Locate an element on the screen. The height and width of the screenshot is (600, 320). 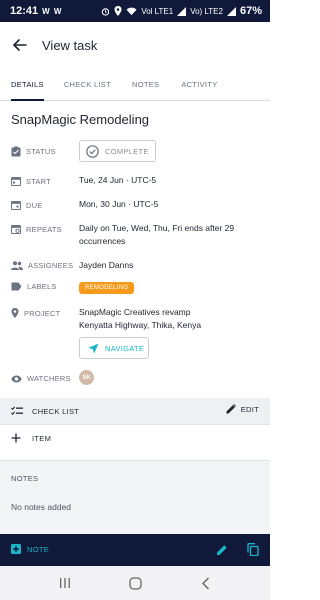
home-icon is located at coordinates (135, 583).